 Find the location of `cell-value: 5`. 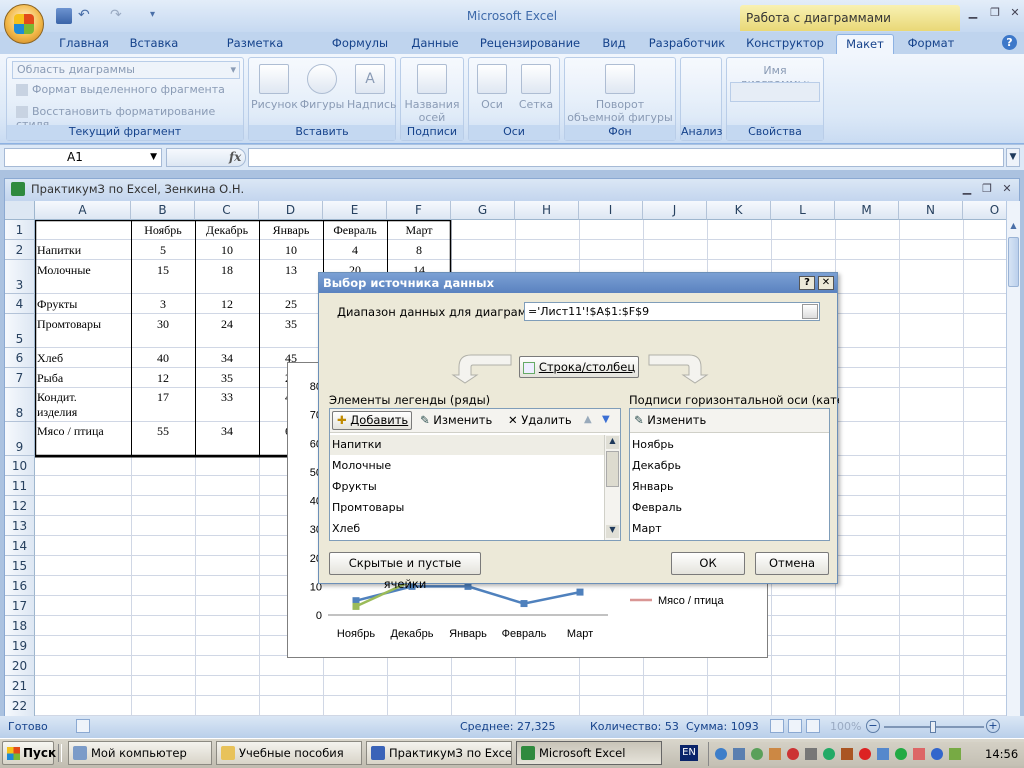

cell-value: 5 is located at coordinates (163, 250).